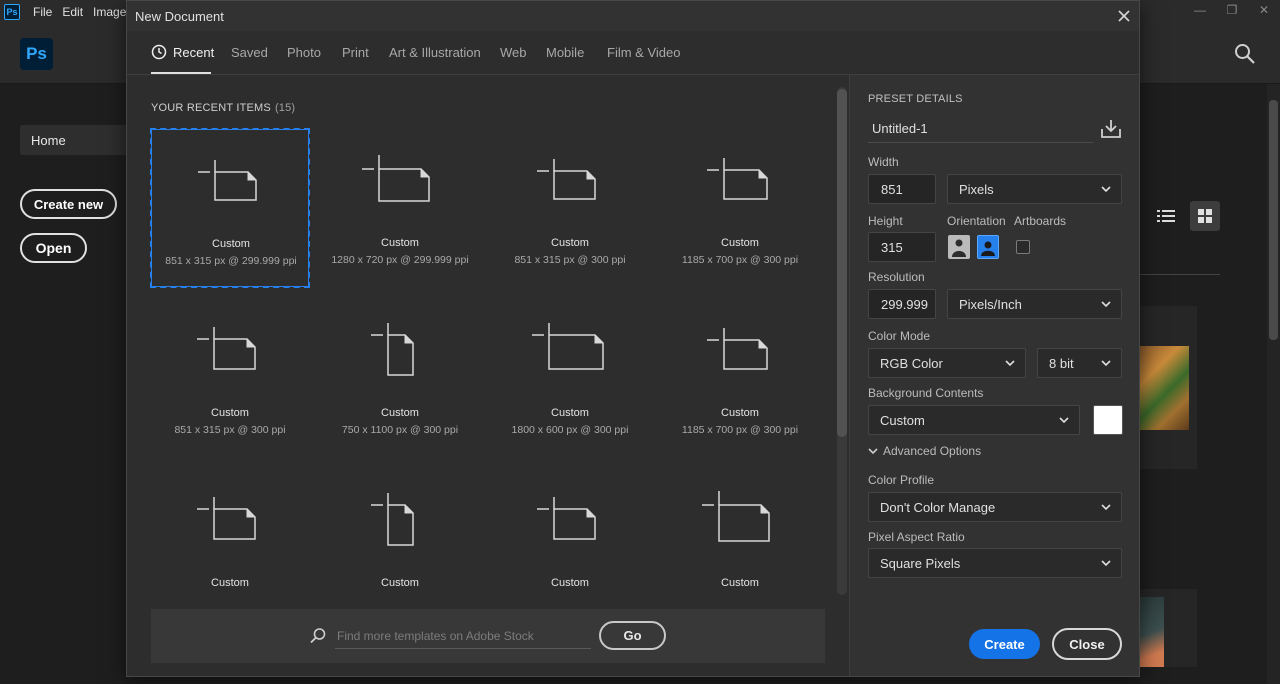 The image size is (1280, 684). I want to click on pixel-aspect-ratio-label: Pixel Aspect Ratio, so click(916, 537).